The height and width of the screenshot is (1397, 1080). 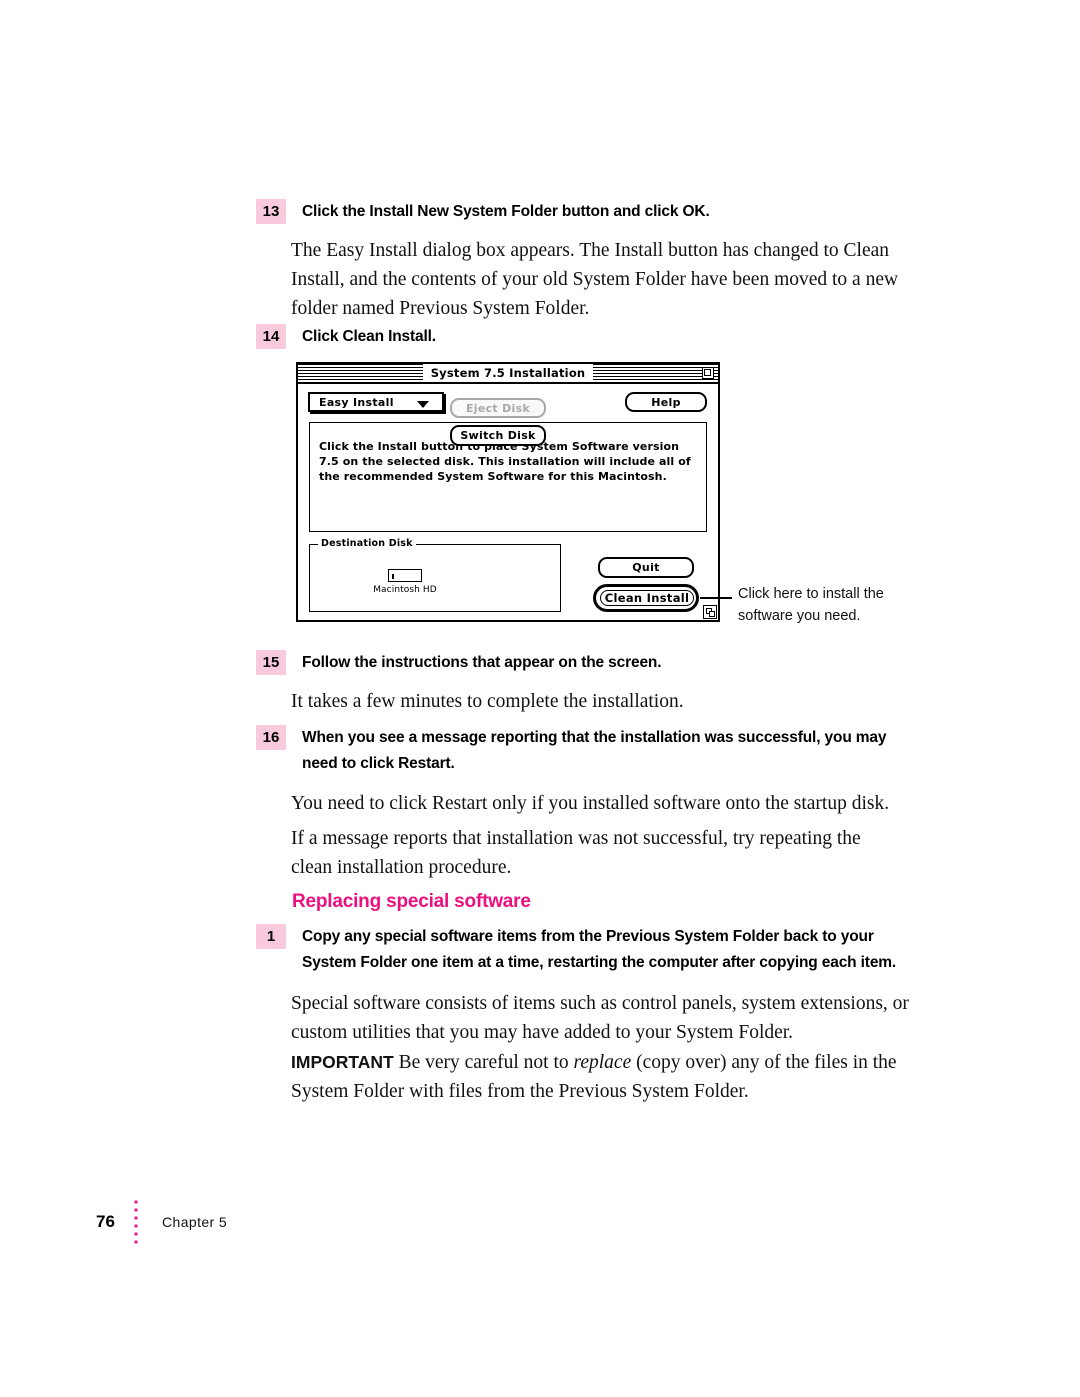 I want to click on step-number-badge: 13, so click(x=271, y=211).